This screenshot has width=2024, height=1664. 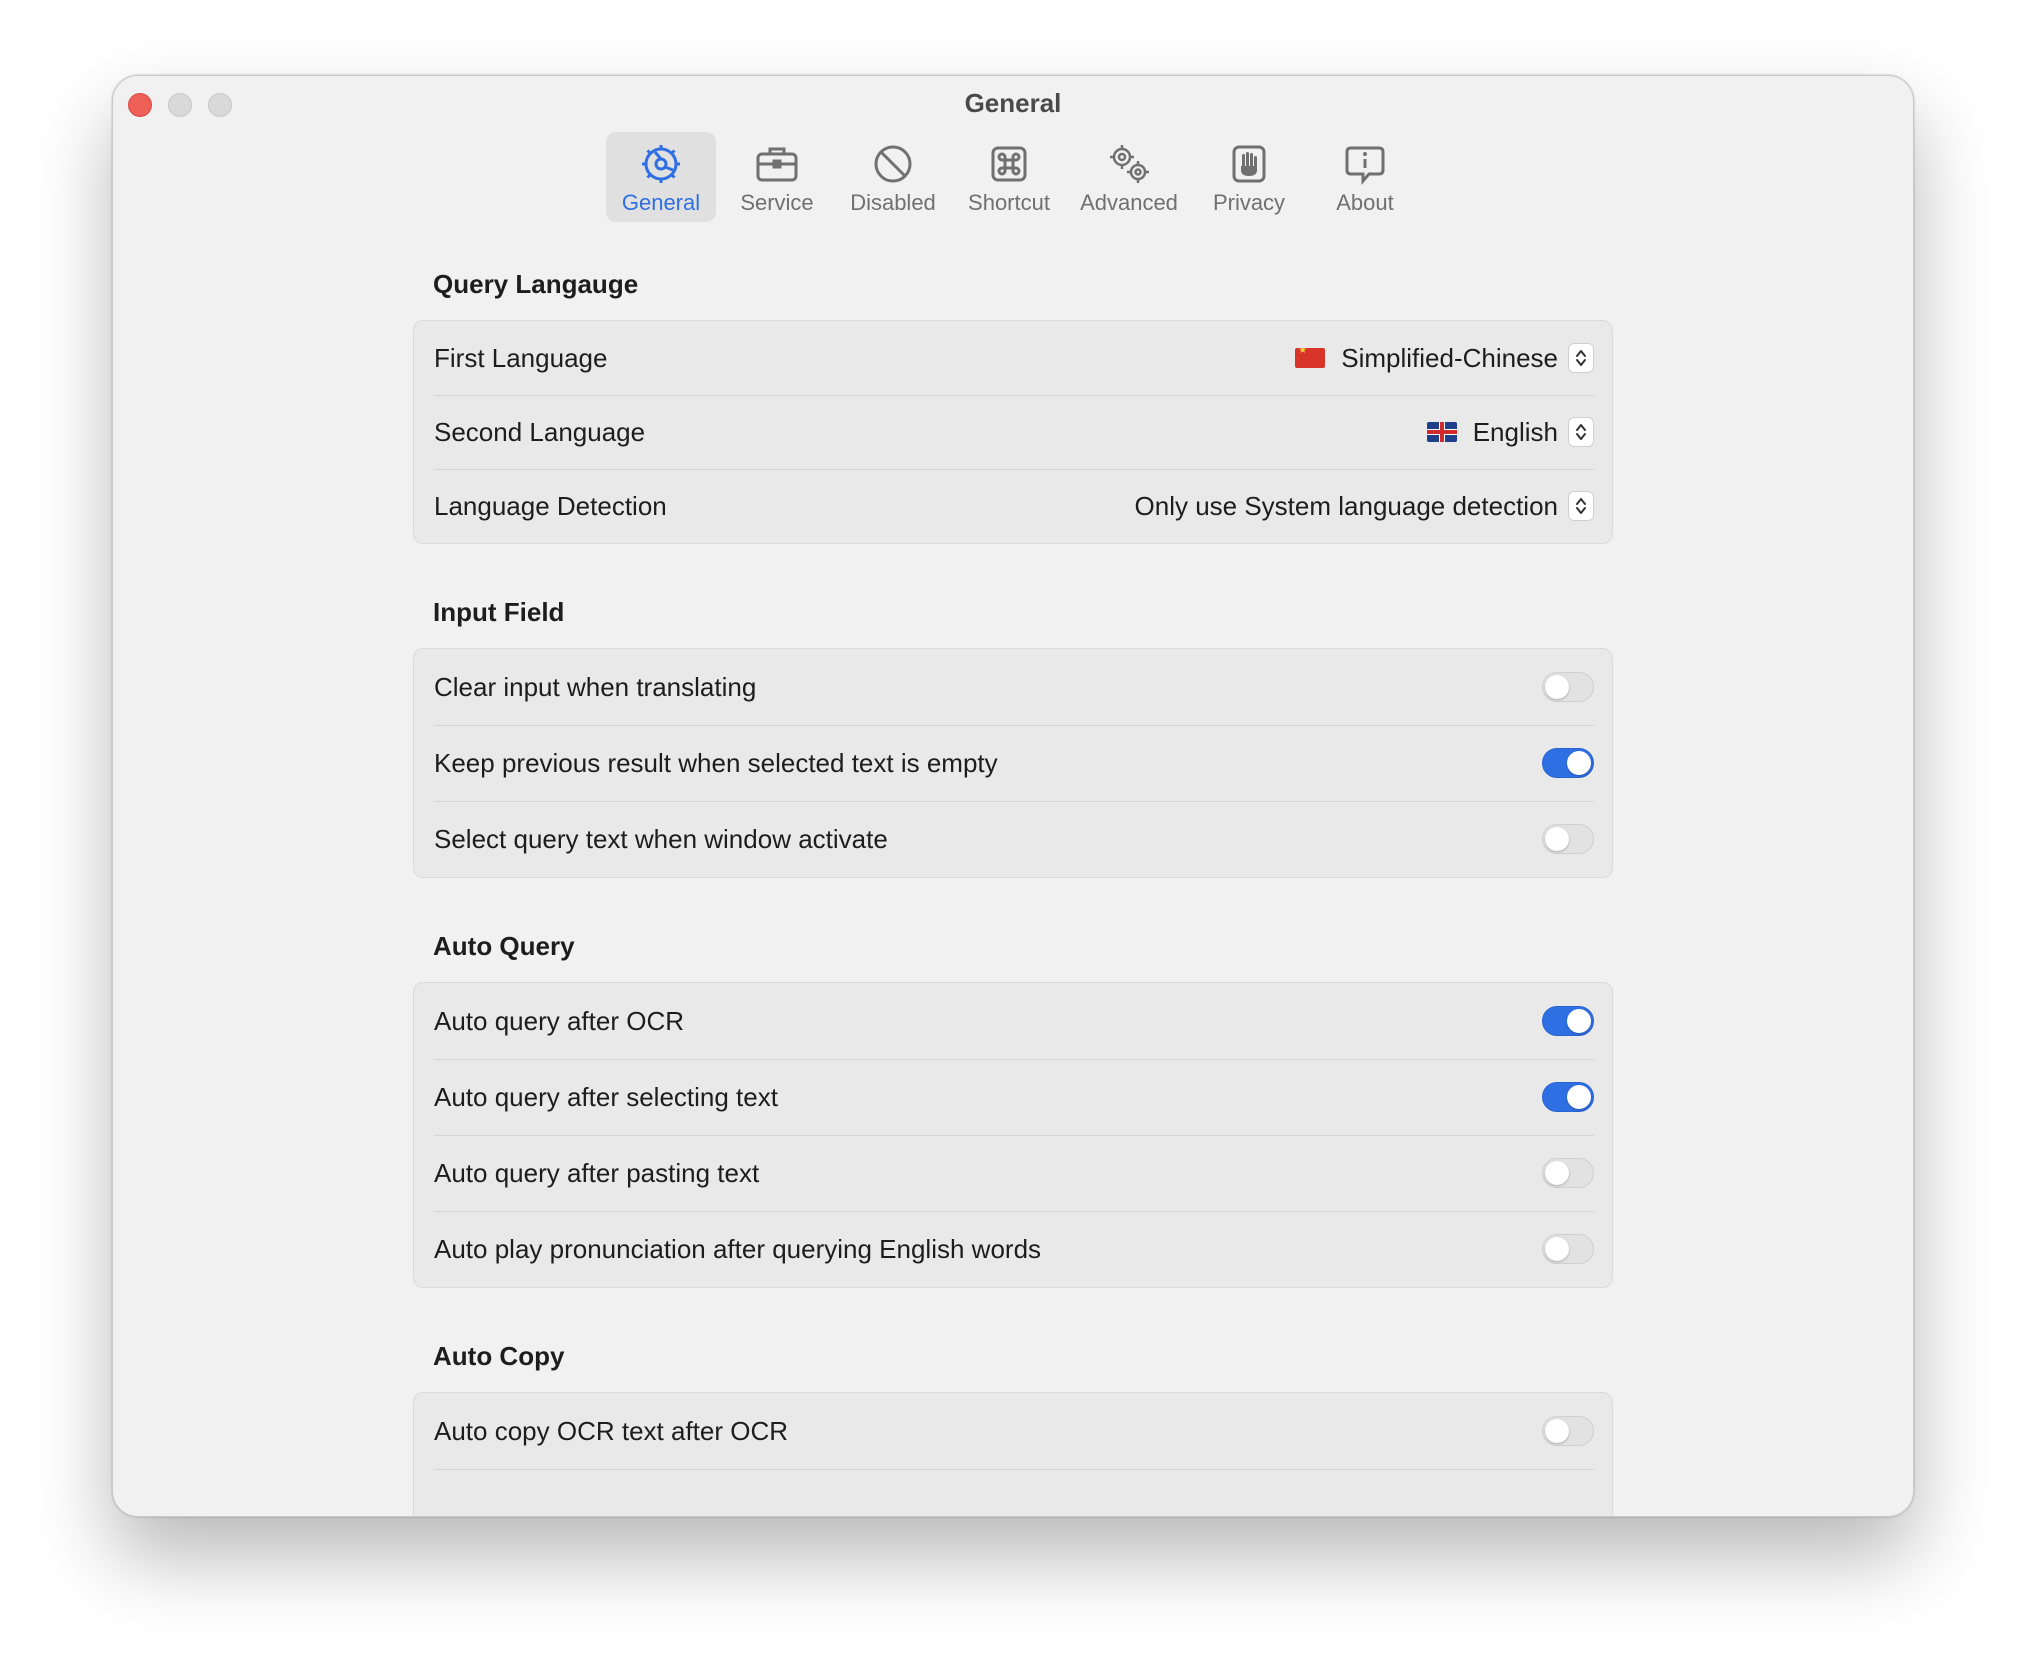 What do you see at coordinates (1568, 1249) in the screenshot?
I see `auto-play-pronunciation-toggle` at bounding box center [1568, 1249].